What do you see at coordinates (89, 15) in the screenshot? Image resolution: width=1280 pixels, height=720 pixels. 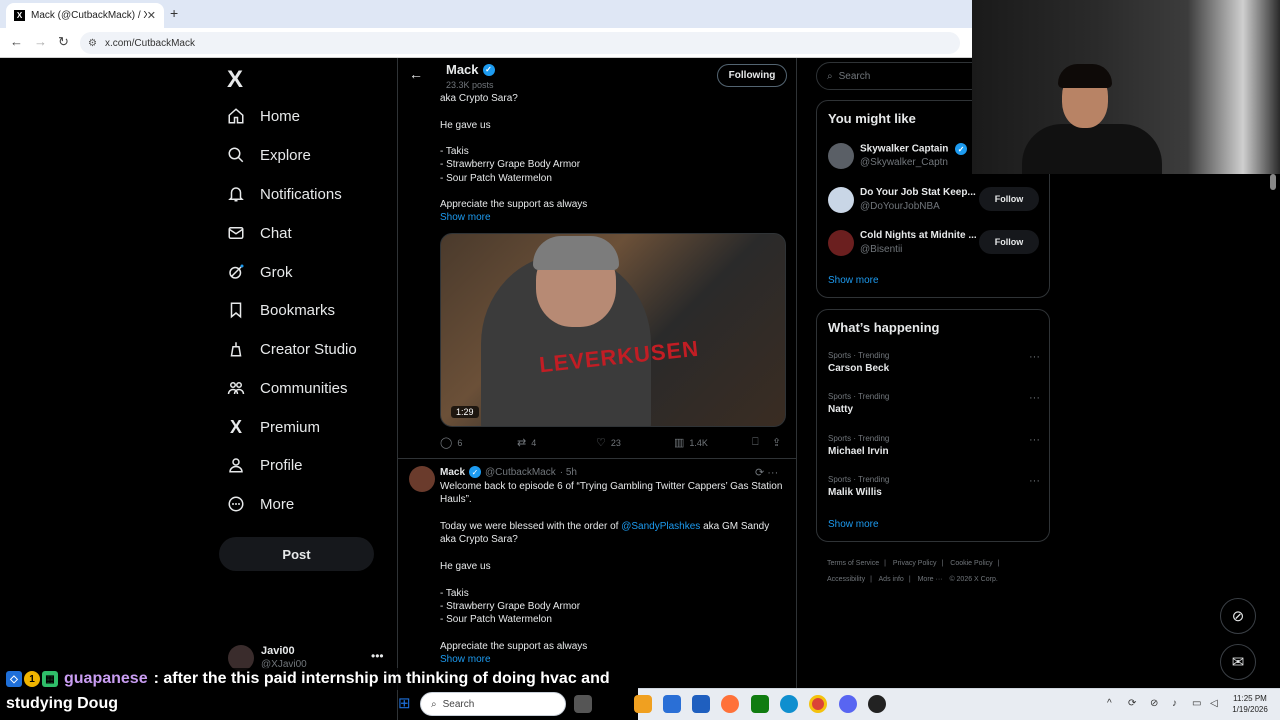 I see `tab-title: Mack (@CutbackMack) / X` at bounding box center [89, 15].